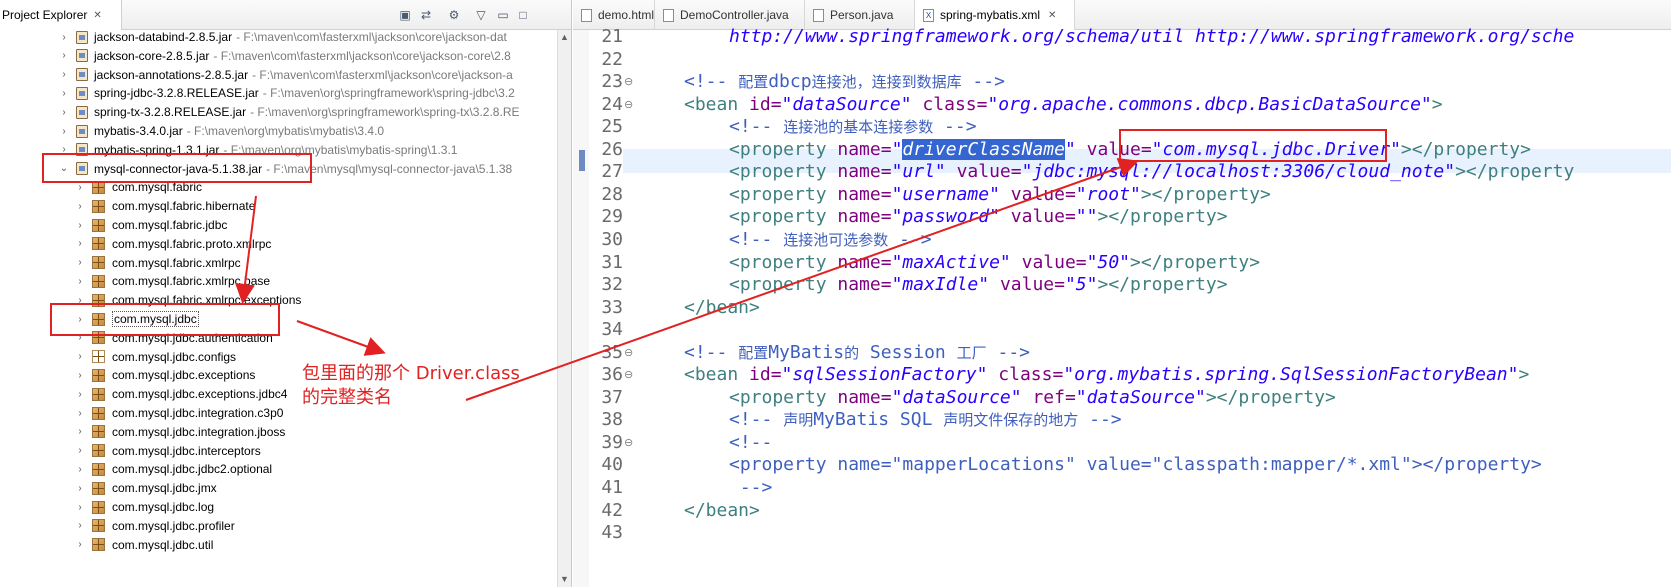 The image size is (1671, 587). I want to click on tree-item-package: › com.mysql.jdbc.jmx, so click(278, 488).